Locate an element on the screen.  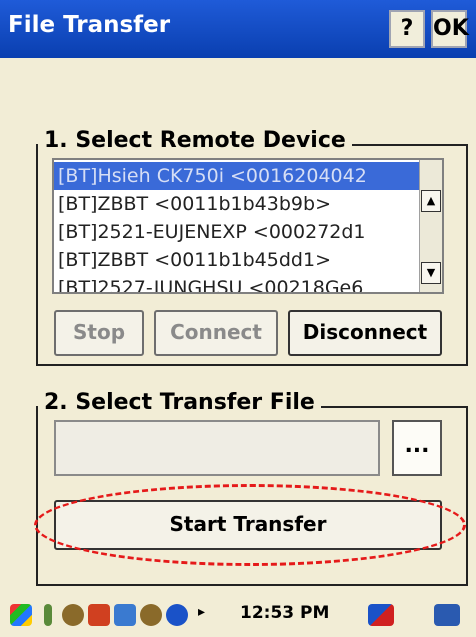
highlight-ellipse is located at coordinates (250, 525).